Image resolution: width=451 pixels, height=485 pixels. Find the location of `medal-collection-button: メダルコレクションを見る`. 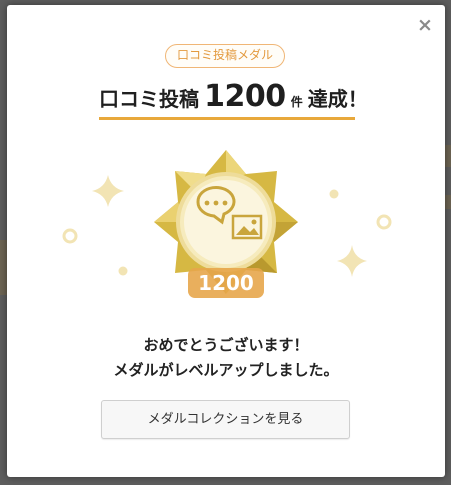

medal-collection-button: メダルコレクションを見る is located at coordinates (225, 419).